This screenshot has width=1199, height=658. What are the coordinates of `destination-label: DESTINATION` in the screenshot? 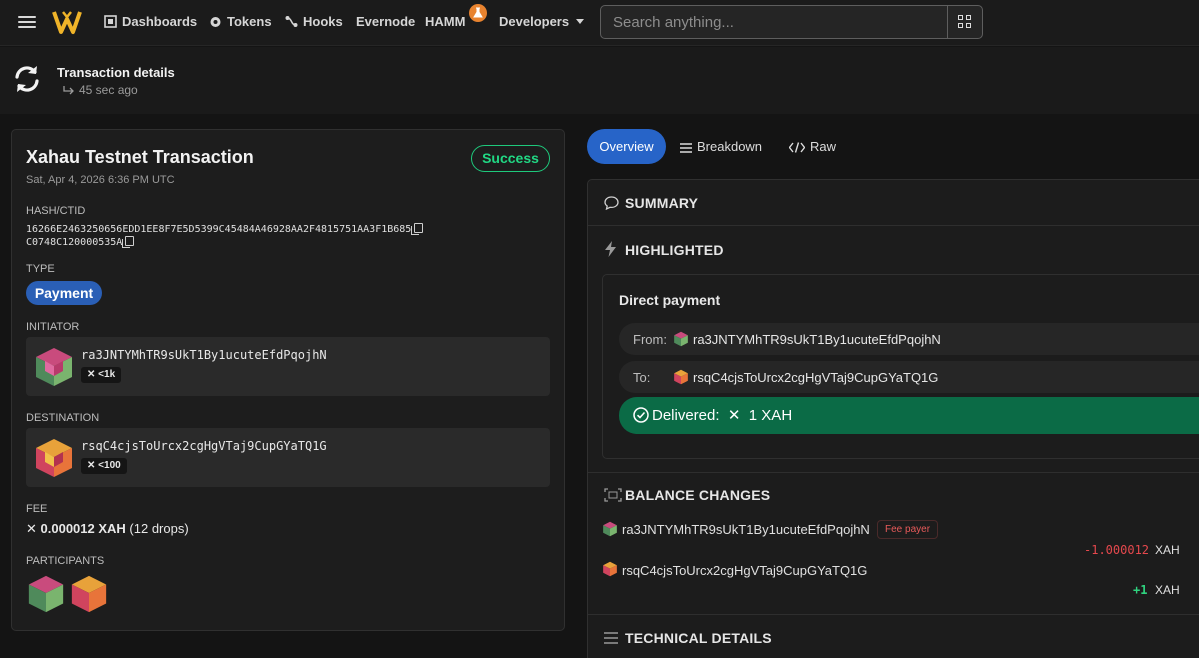 It's located at (63, 418).